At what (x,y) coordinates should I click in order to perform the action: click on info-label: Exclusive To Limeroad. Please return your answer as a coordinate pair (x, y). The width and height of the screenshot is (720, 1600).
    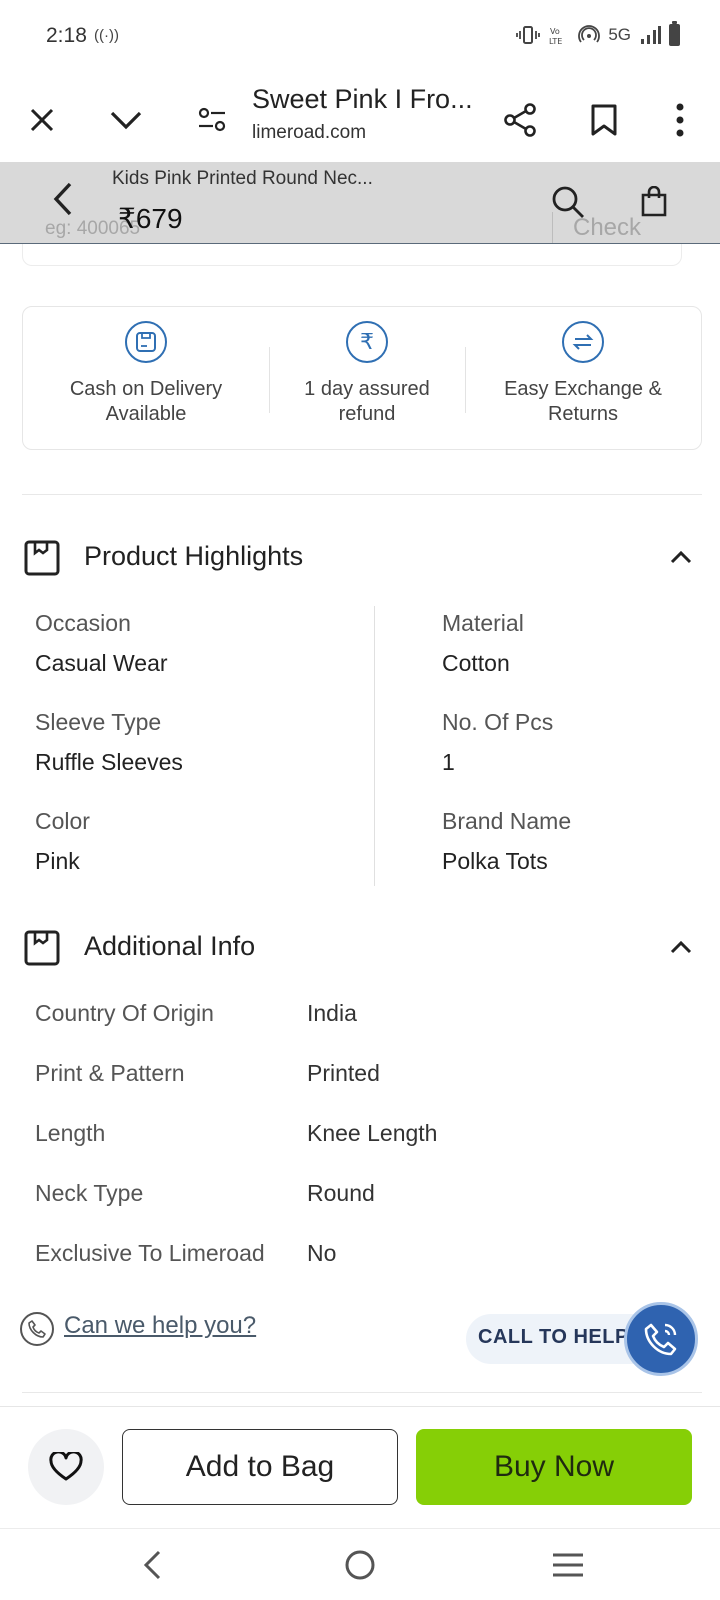
    Looking at the image, I should click on (150, 1253).